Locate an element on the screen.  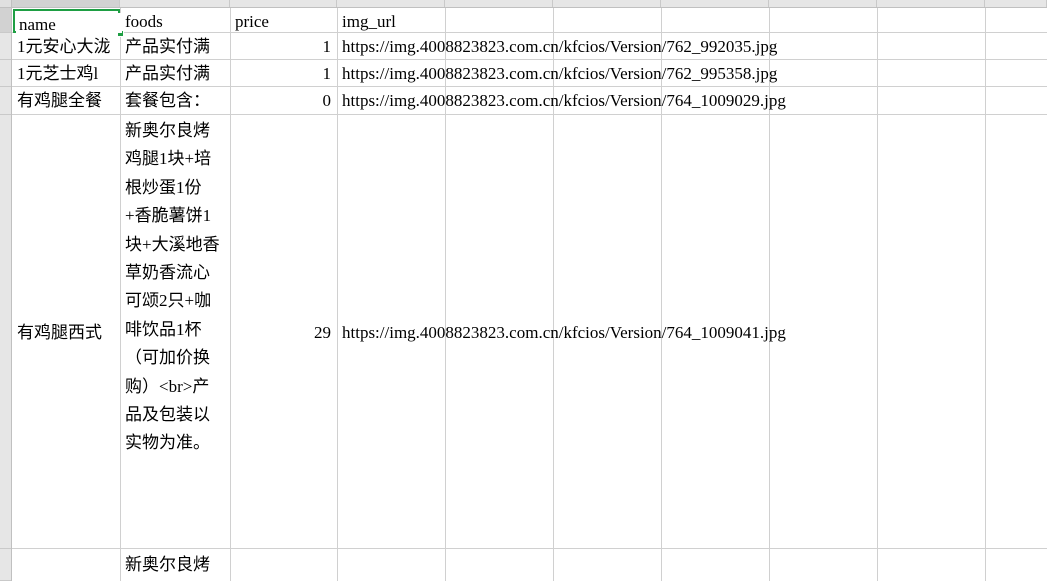
cell-price-r2: 1 is located at coordinates (283, 47).